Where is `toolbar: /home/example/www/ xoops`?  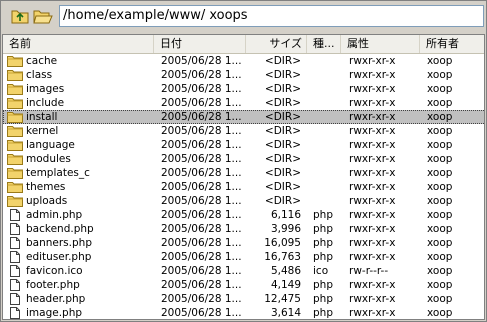
toolbar: /home/example/www/ xoops is located at coordinates (243, 17).